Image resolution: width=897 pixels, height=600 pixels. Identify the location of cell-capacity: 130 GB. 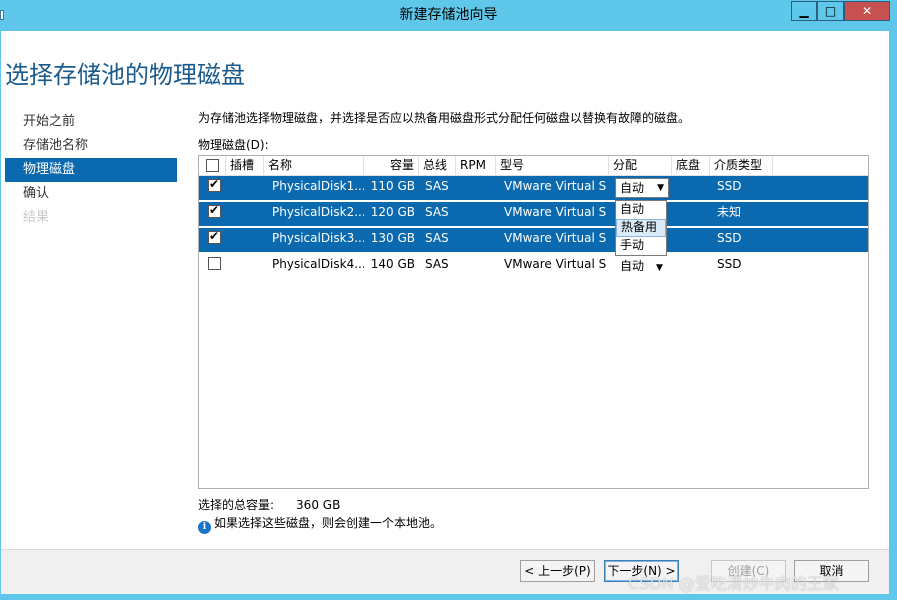
(392, 238).